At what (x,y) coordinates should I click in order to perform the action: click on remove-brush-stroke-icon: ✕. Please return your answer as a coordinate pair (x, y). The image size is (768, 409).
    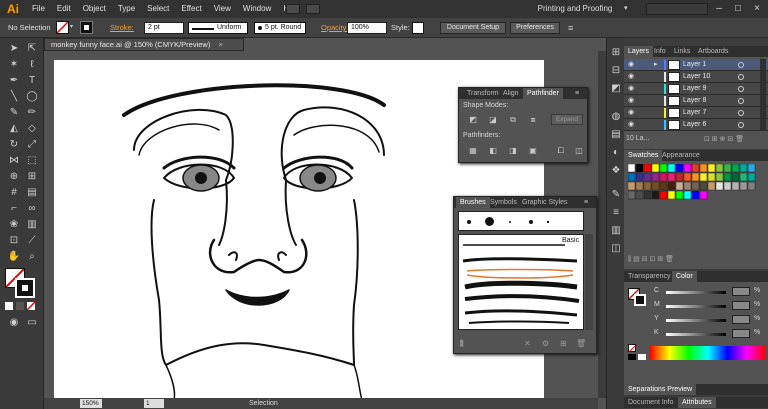
    Looking at the image, I should click on (527, 343).